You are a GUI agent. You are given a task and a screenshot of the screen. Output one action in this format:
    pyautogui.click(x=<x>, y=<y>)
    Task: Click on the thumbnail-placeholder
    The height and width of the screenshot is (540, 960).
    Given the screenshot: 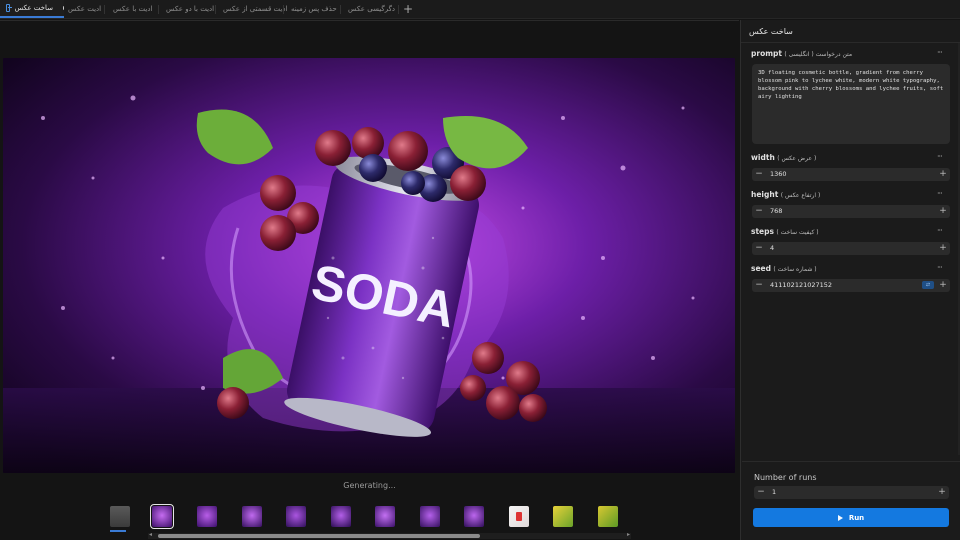 What is the action you would take?
    pyautogui.click(x=120, y=516)
    